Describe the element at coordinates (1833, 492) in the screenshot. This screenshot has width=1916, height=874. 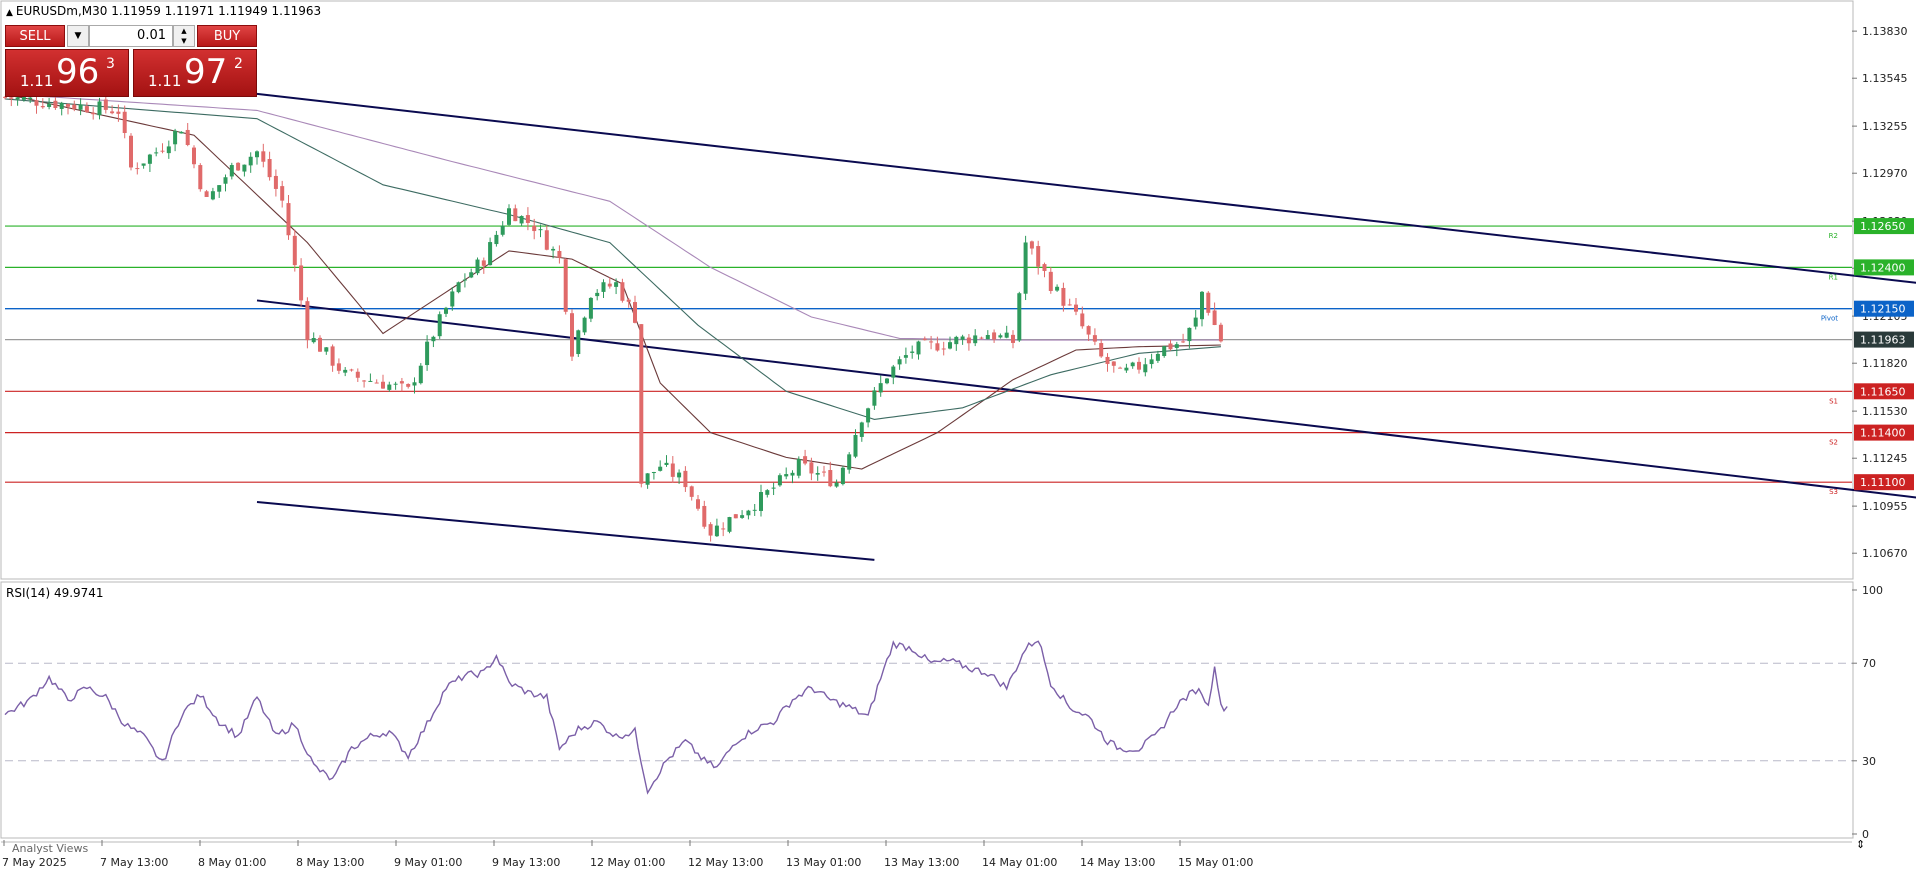
I see `level-tag: S3` at that location.